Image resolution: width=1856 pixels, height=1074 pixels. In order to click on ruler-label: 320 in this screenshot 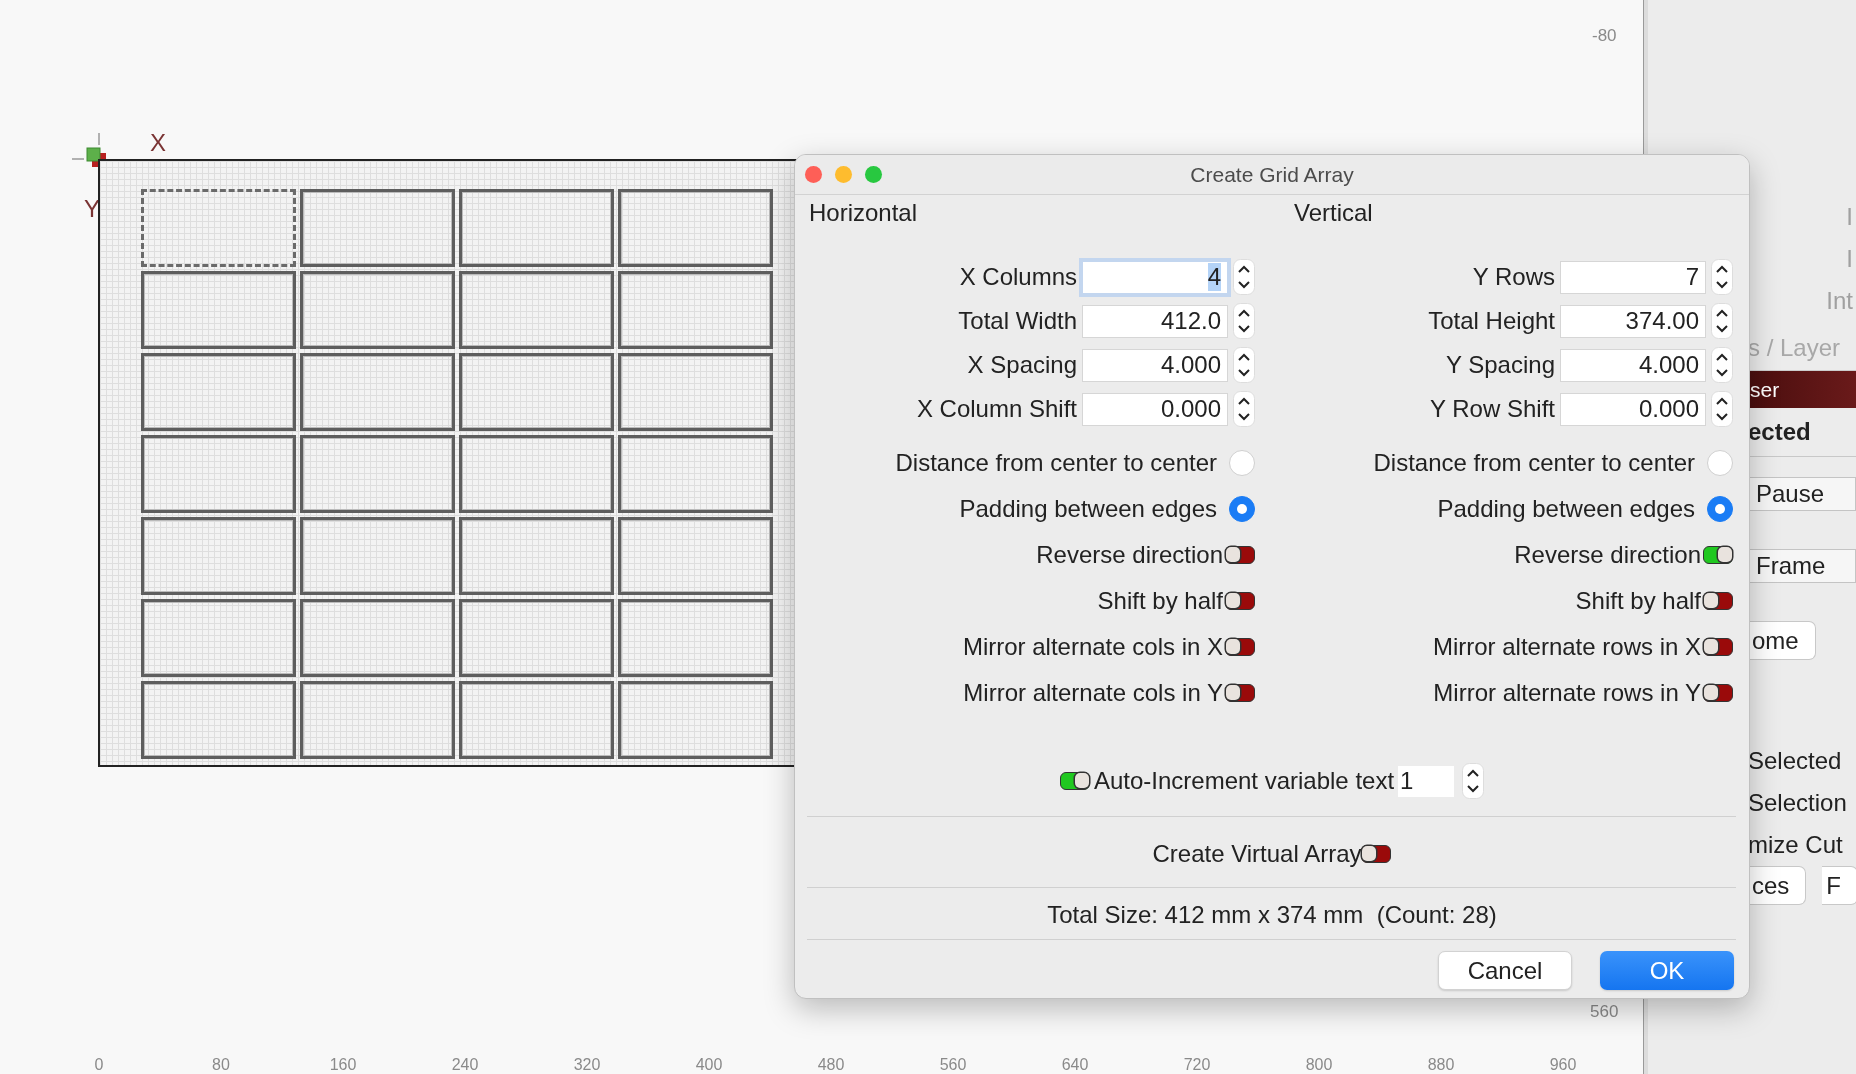, I will do `click(587, 1065)`.